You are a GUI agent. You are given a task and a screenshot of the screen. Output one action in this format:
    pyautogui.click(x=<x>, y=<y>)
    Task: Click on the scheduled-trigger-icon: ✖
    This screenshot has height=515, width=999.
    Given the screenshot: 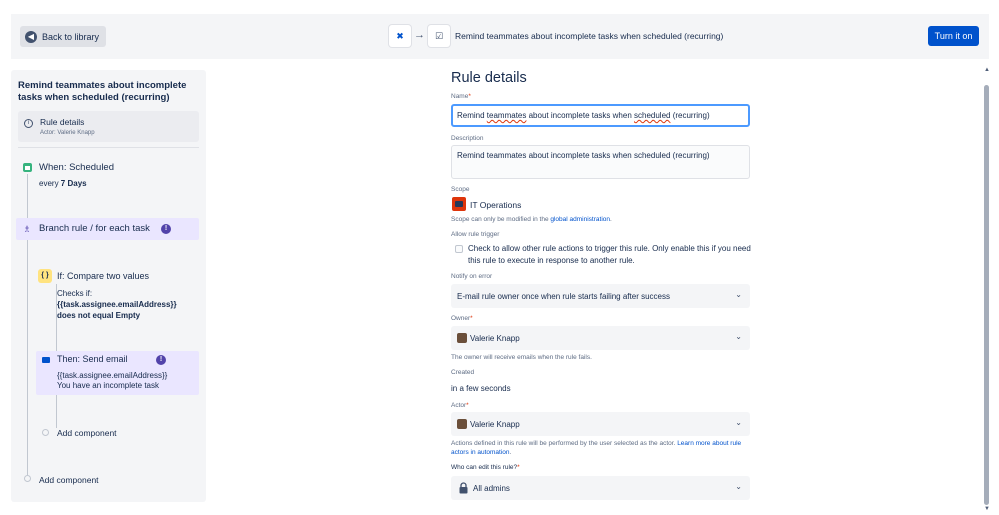 What is the action you would take?
    pyautogui.click(x=400, y=36)
    